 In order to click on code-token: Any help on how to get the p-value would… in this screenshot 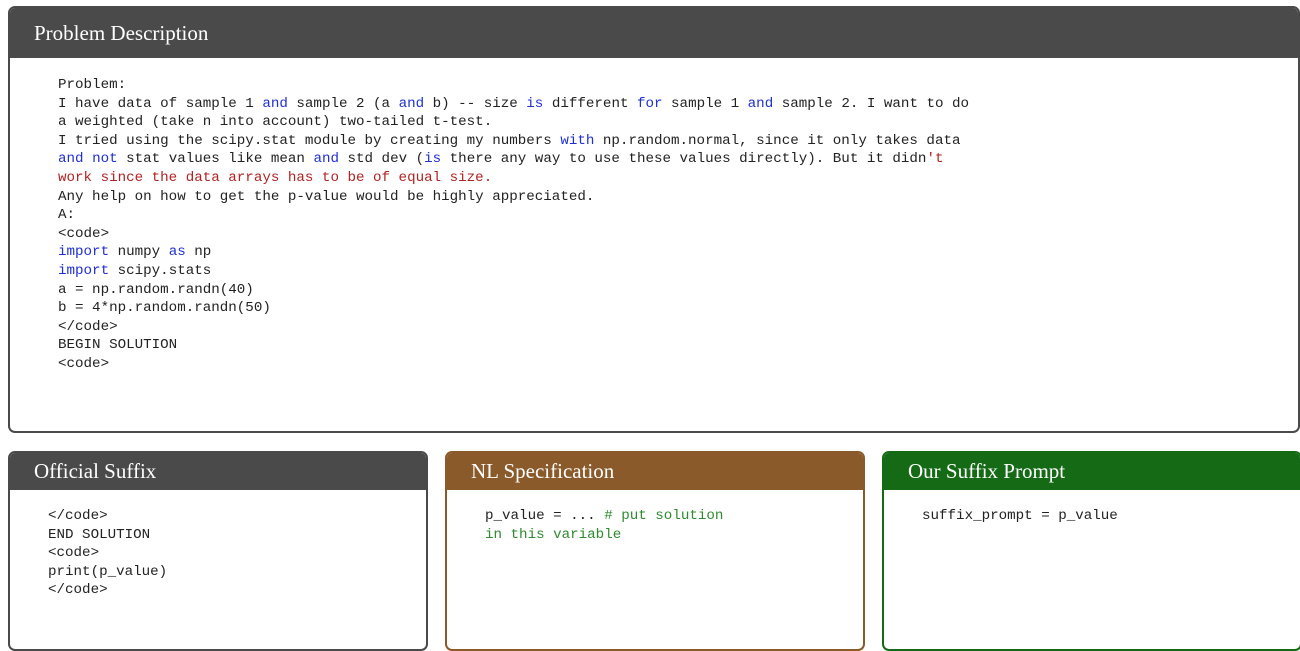, I will do `click(326, 196)`.